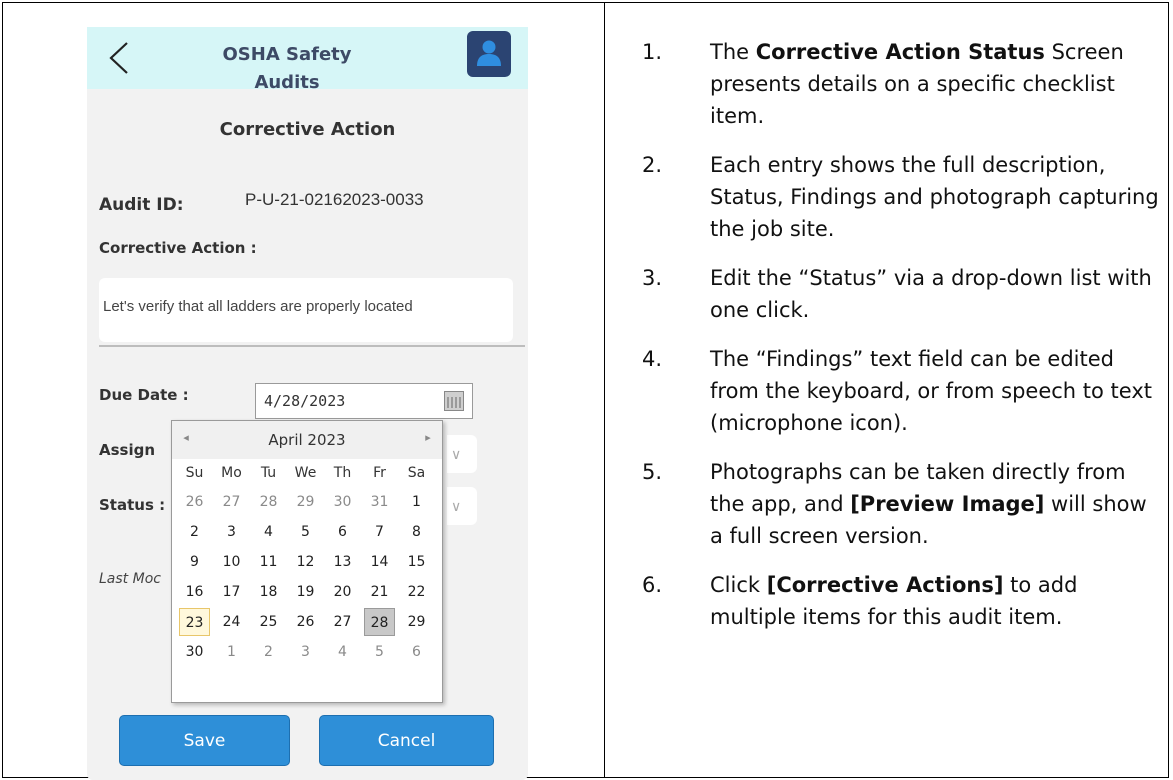 This screenshot has height=780, width=1173. Describe the element at coordinates (652, 52) in the screenshot. I see `instruction-number: 1.` at that location.